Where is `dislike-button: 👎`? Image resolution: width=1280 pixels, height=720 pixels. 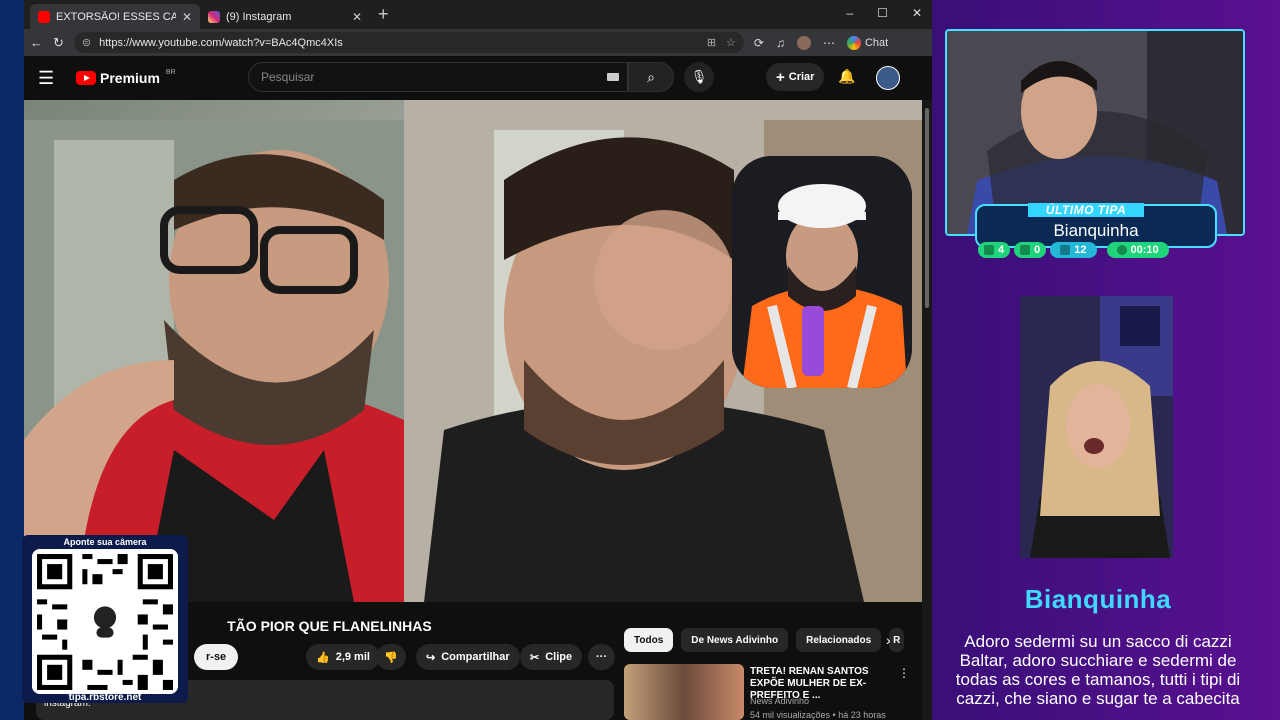 dislike-button: 👎 is located at coordinates (391, 657).